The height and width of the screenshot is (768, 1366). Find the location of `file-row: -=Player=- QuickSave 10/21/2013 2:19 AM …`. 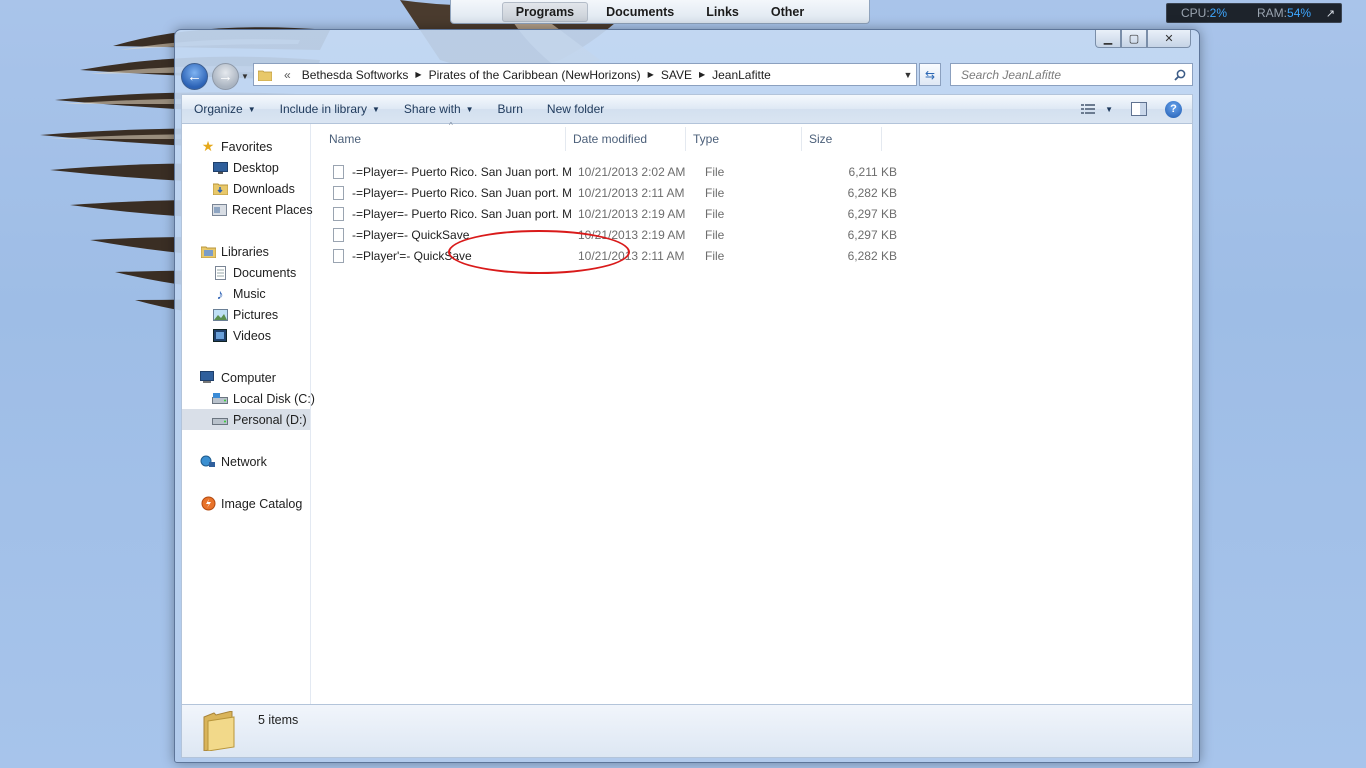

file-row: -=Player=- QuickSave 10/21/2013 2:19 AM … is located at coordinates (604, 234).